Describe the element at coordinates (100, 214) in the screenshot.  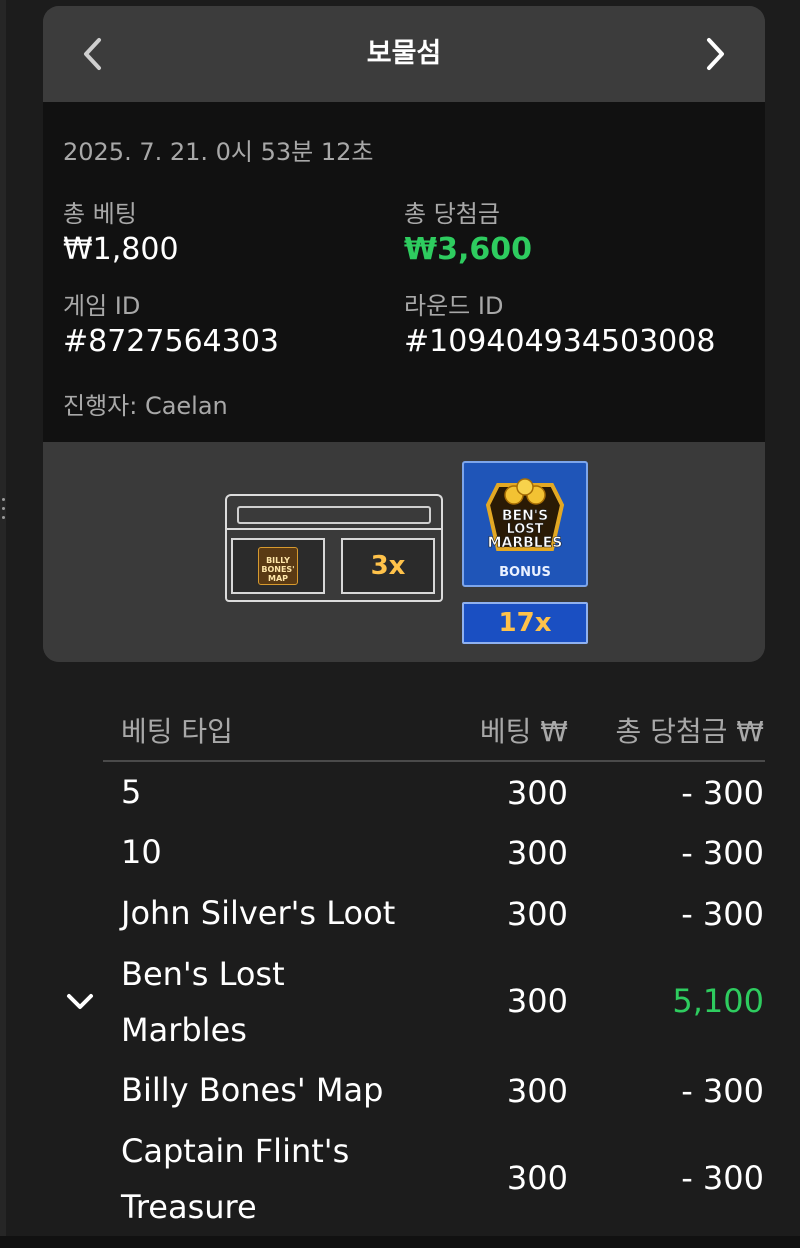
I see `total-bet-label: 총 베팅` at that location.